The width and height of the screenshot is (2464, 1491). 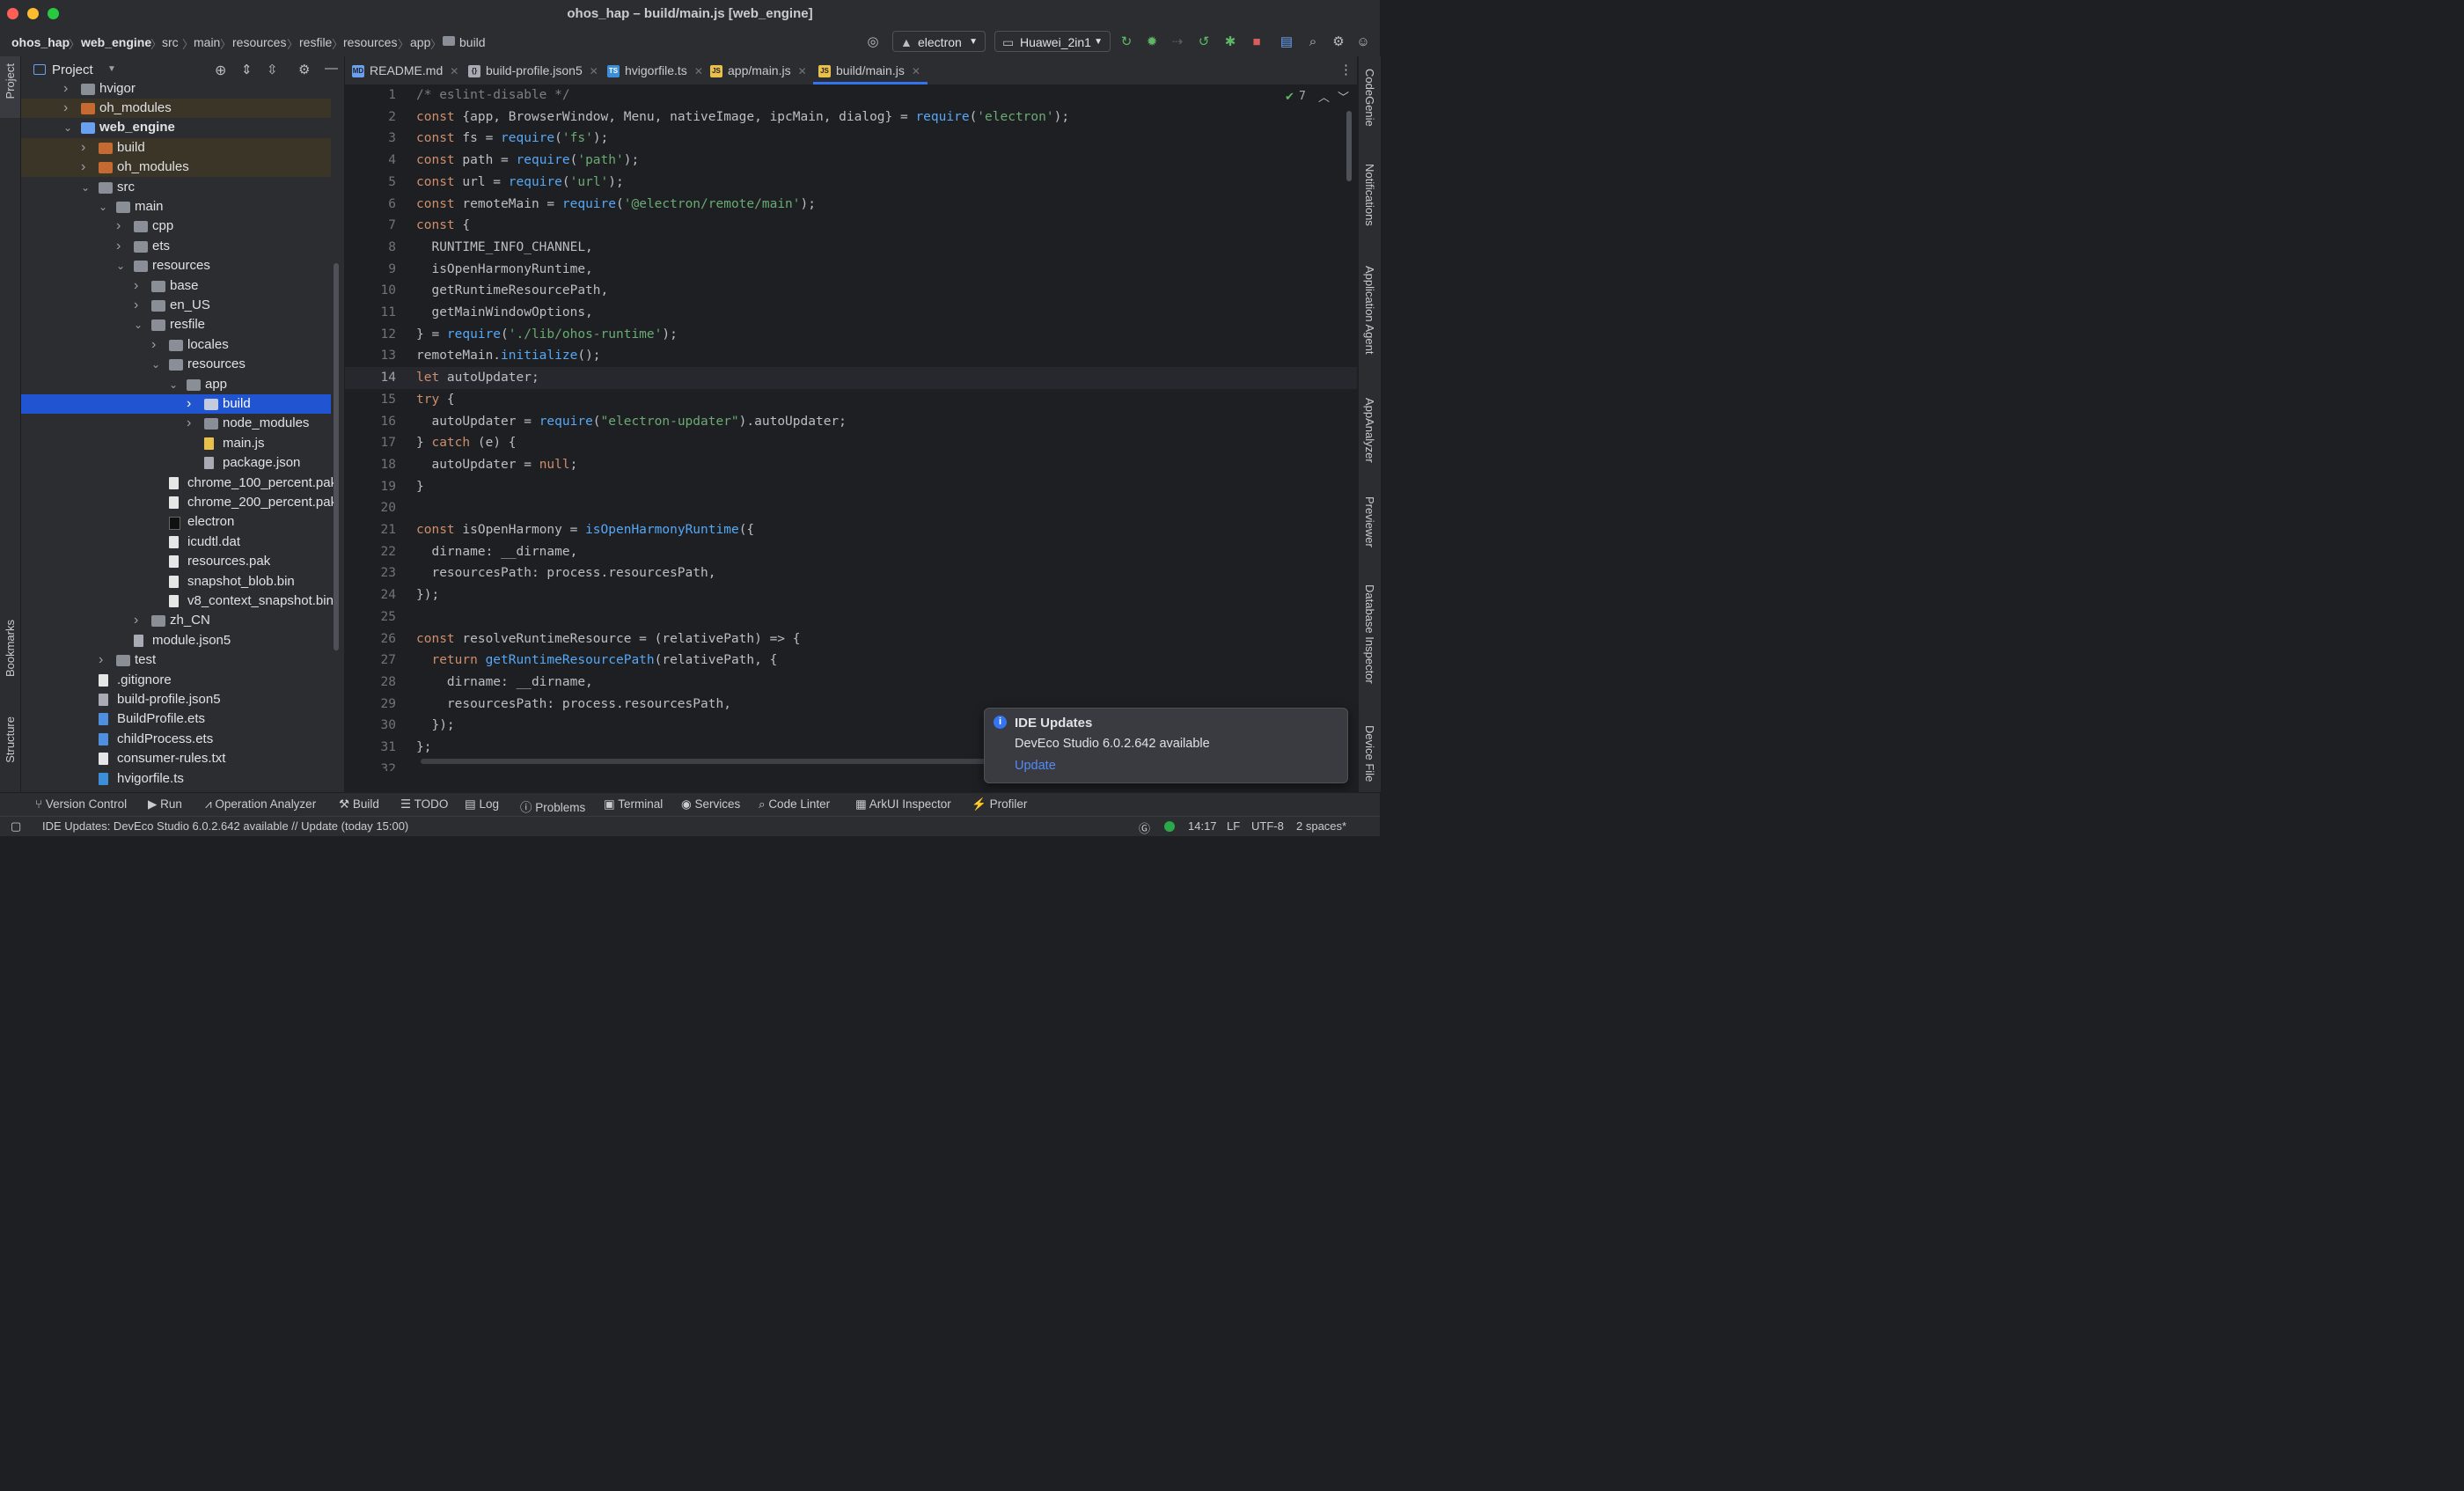 What do you see at coordinates (420, 42) in the screenshot?
I see `breadcrumb-item: app` at bounding box center [420, 42].